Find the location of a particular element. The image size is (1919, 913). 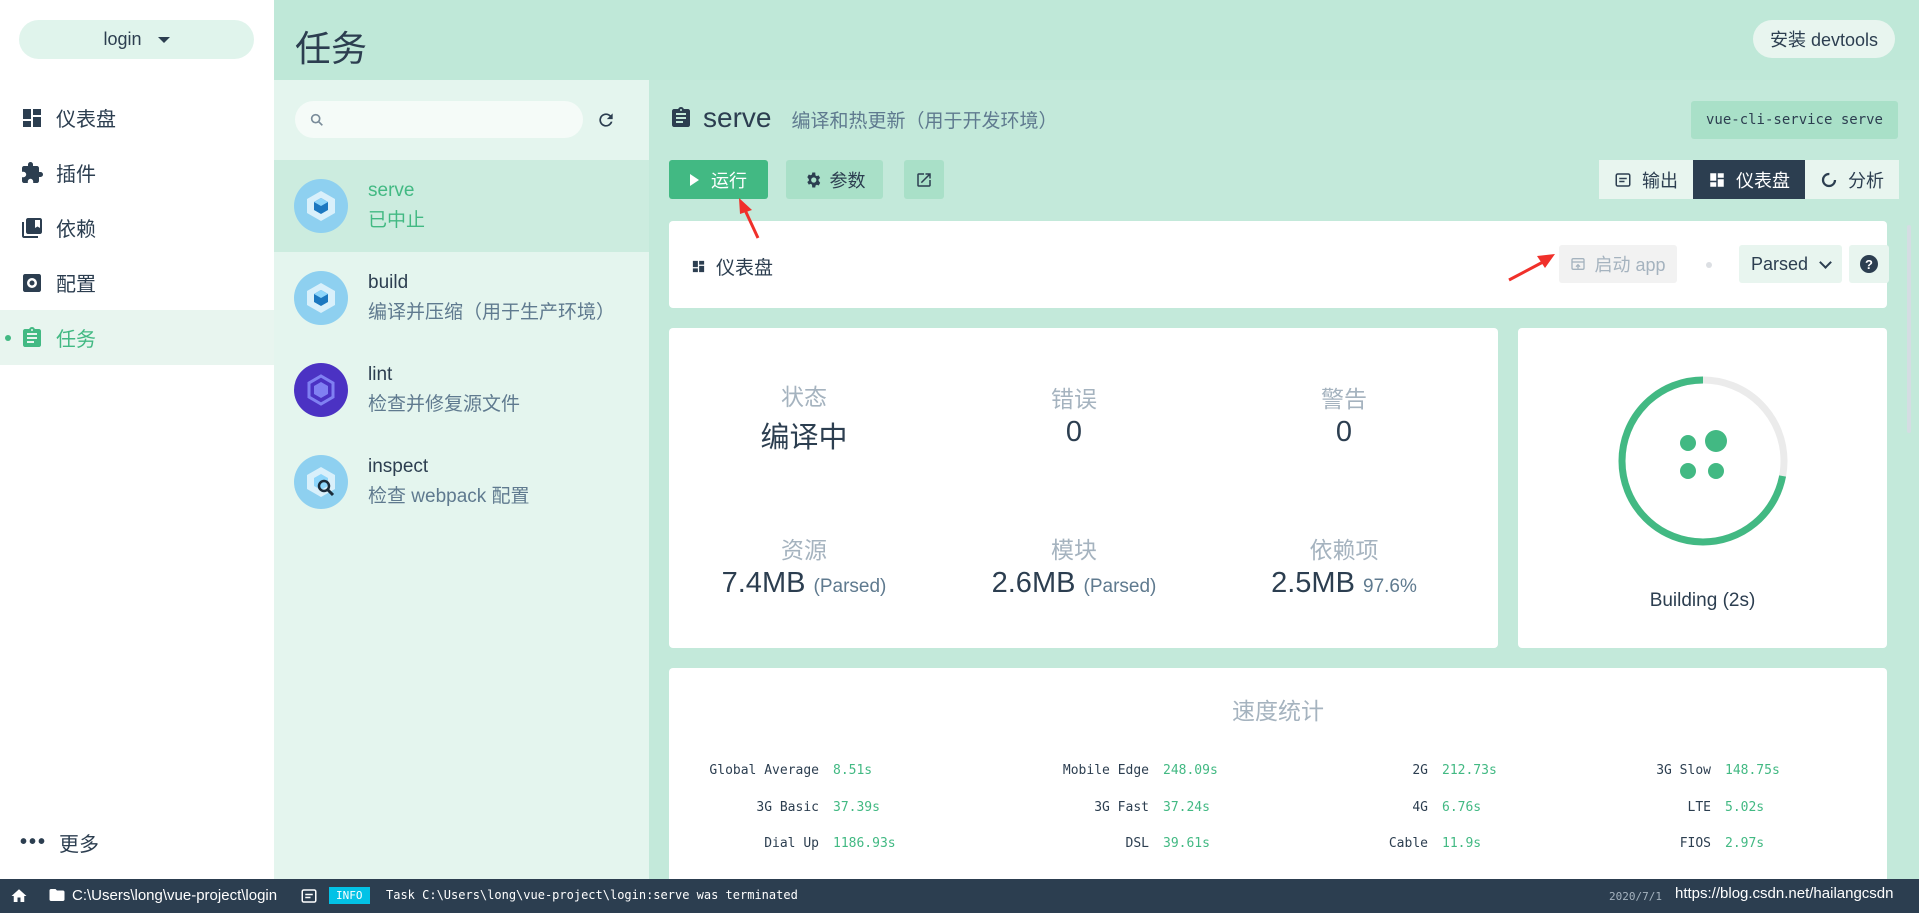

active-indicator is located at coordinates (8, 338).